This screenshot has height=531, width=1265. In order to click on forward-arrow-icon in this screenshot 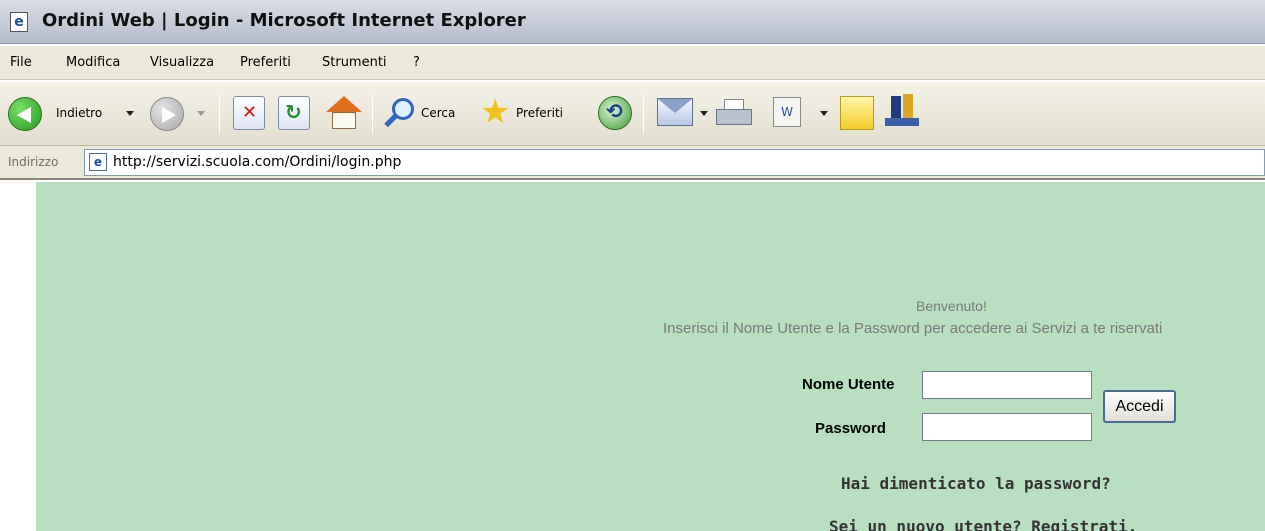, I will do `click(169, 115)`.